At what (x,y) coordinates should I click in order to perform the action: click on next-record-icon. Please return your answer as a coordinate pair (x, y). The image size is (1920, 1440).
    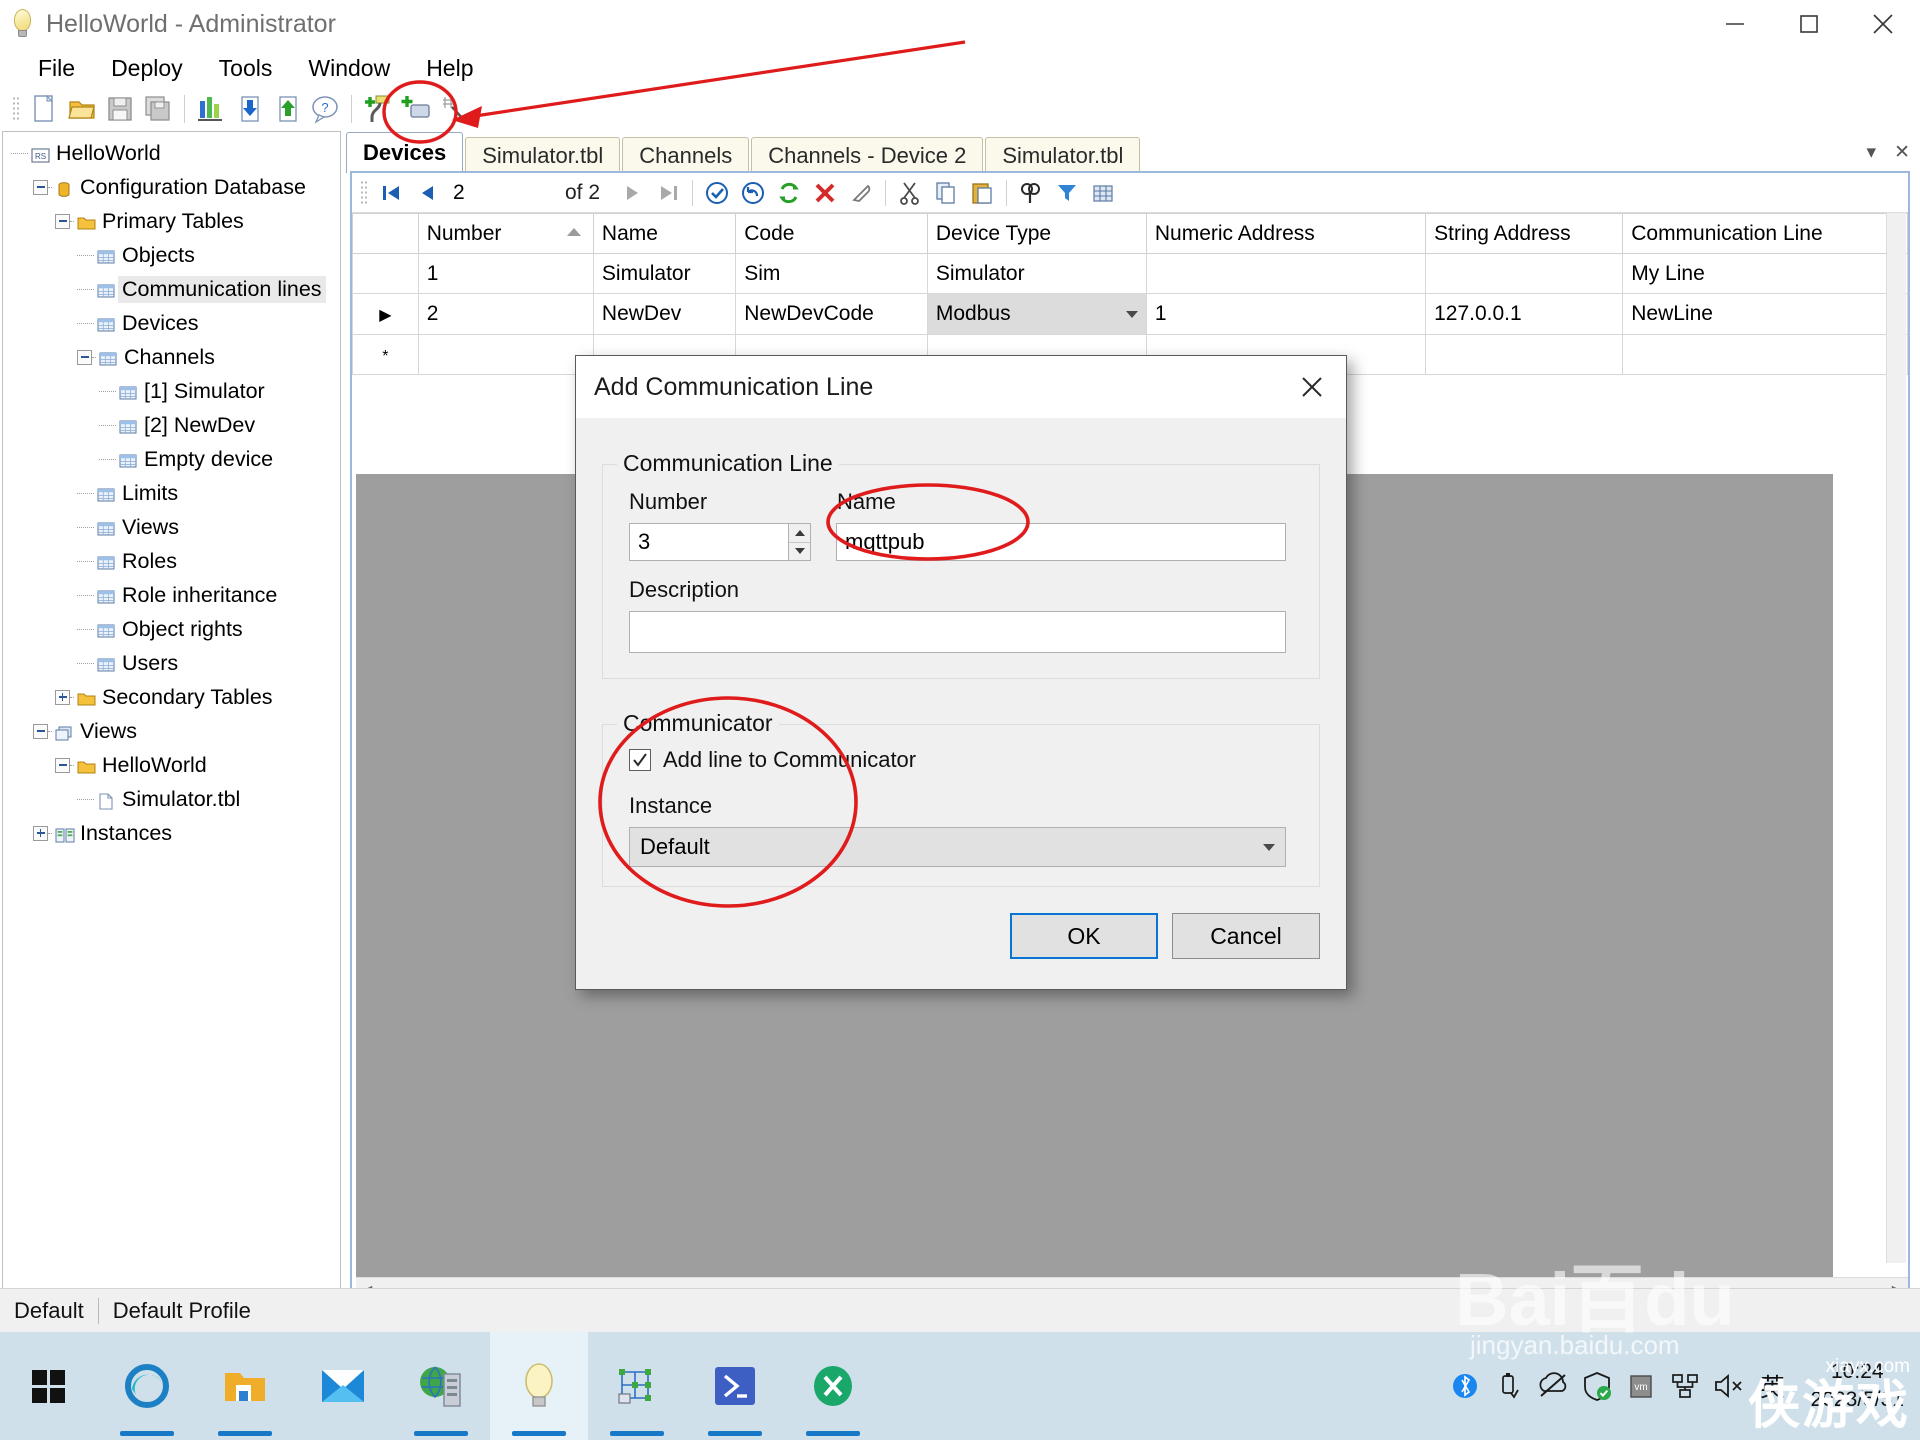
    Looking at the image, I should click on (632, 193).